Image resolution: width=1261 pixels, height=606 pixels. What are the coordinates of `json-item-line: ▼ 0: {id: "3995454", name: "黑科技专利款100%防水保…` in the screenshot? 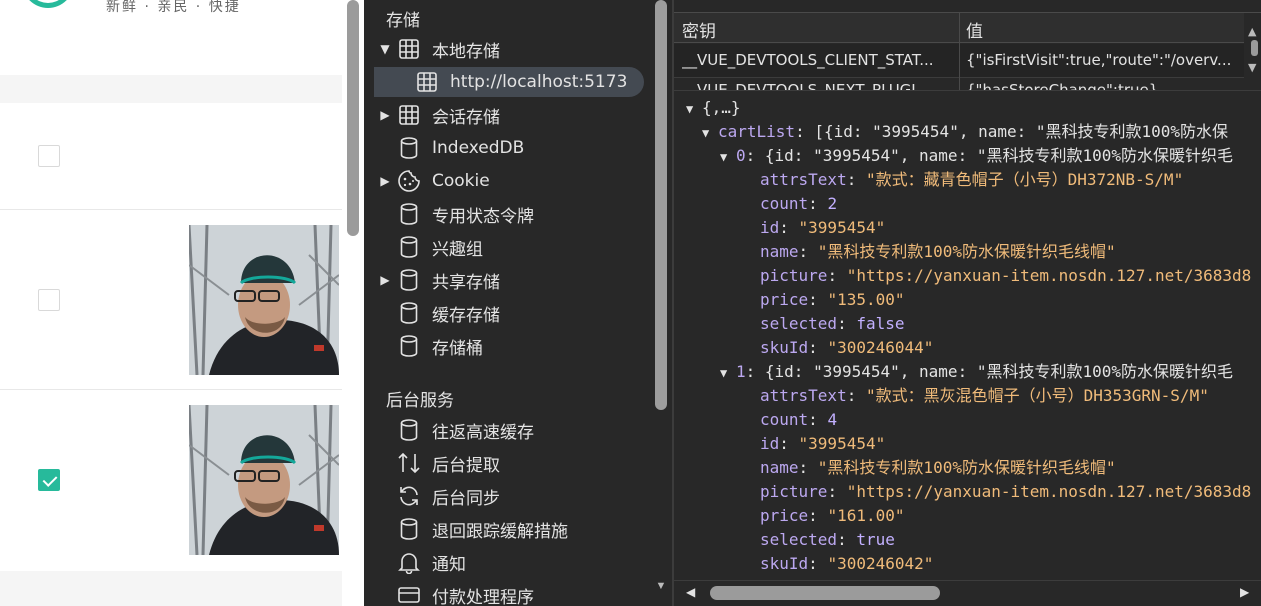 It's located at (976, 156).